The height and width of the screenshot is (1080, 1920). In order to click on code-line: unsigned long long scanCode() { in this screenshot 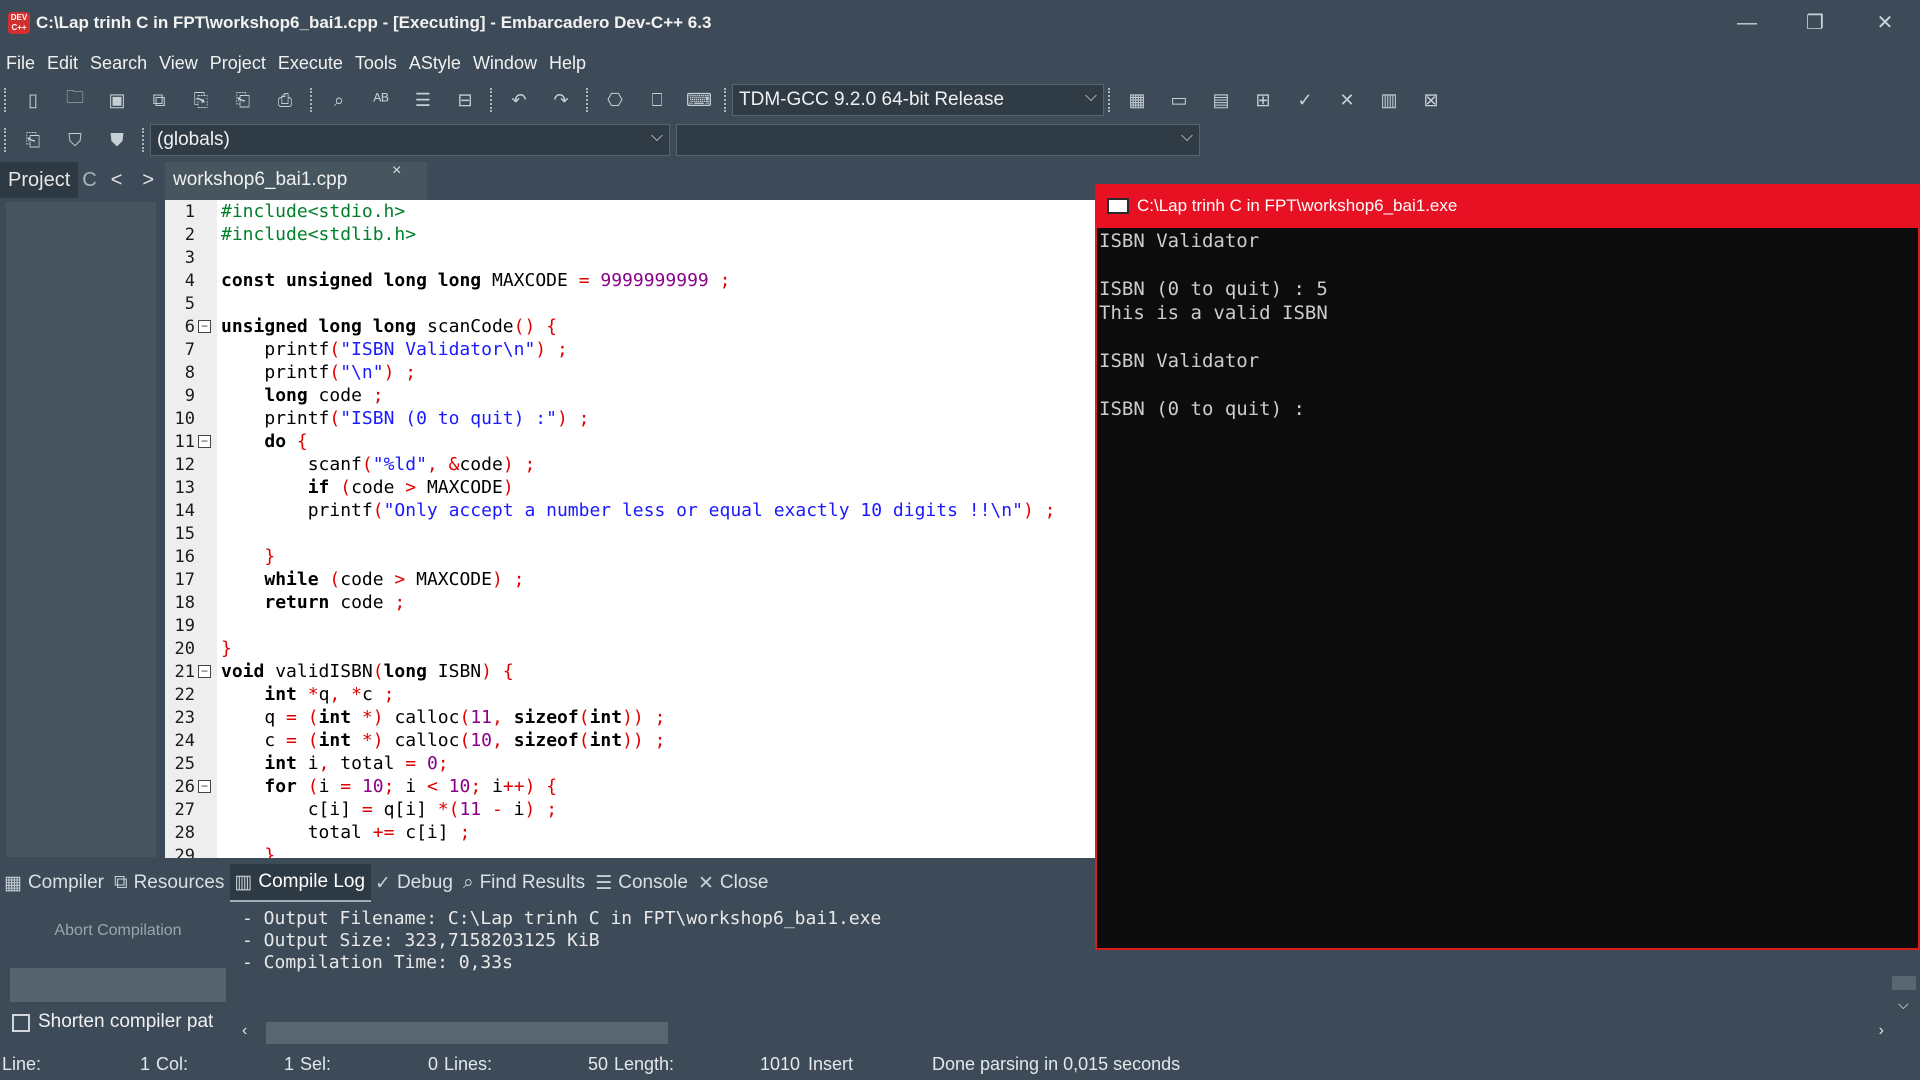, I will do `click(389, 326)`.